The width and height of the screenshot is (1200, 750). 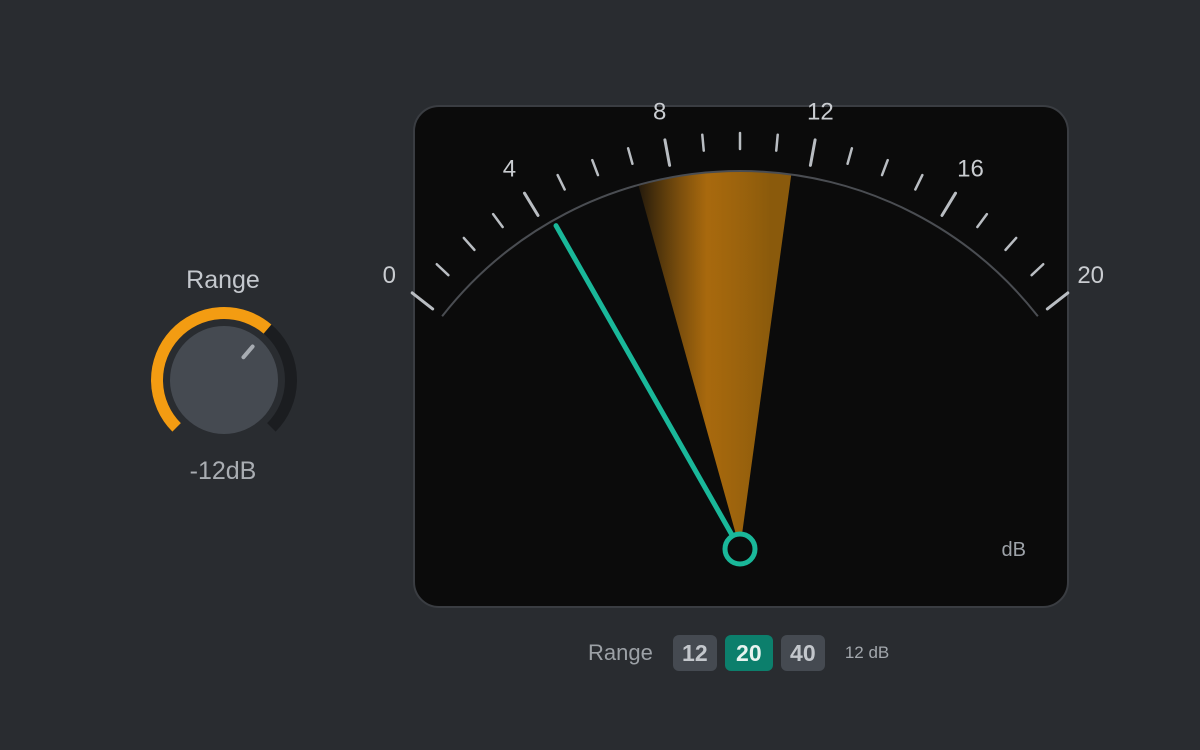 I want to click on range-current-value: 12 dB, so click(x=867, y=652).